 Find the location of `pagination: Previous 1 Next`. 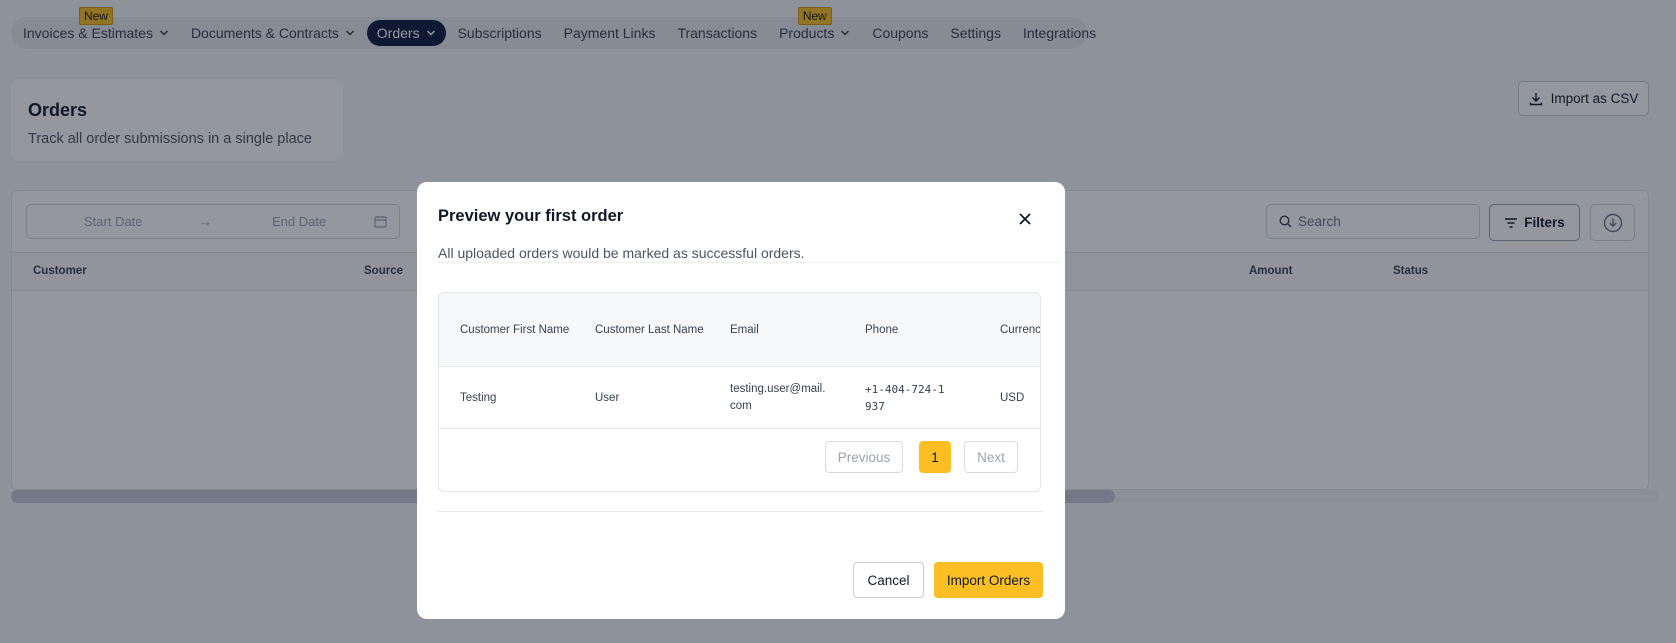

pagination: Previous 1 Next is located at coordinates (739, 460).